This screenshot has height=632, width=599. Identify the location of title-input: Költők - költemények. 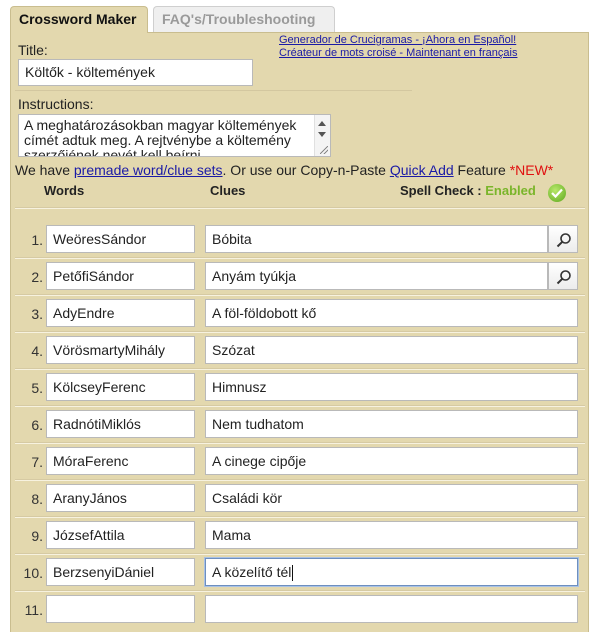
(135, 72).